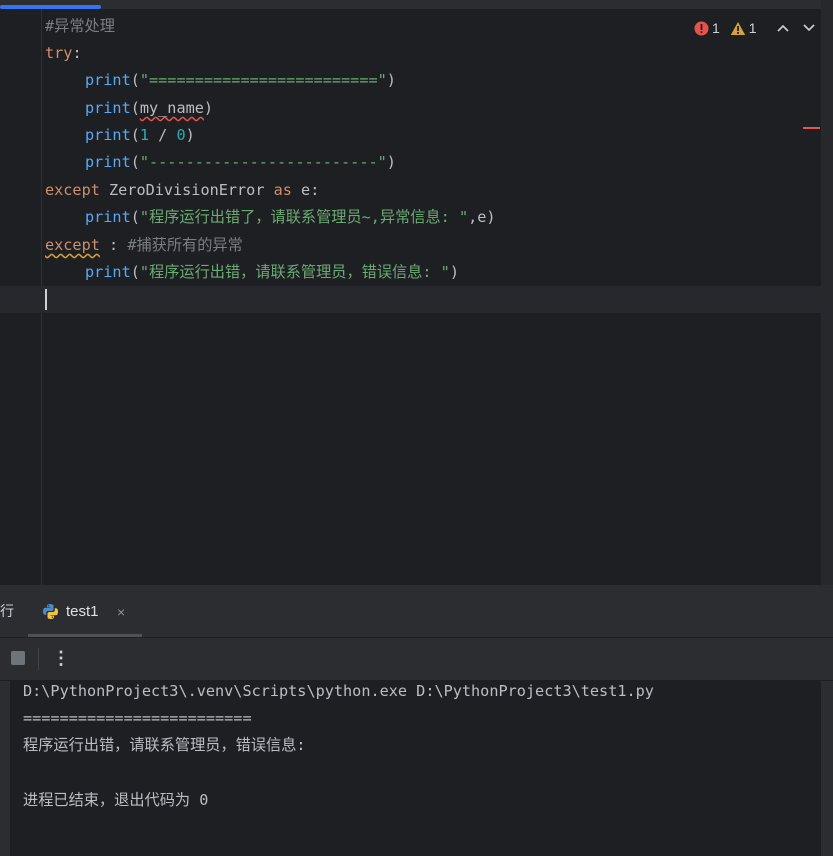  I want to click on console-line: =========================, so click(137, 718).